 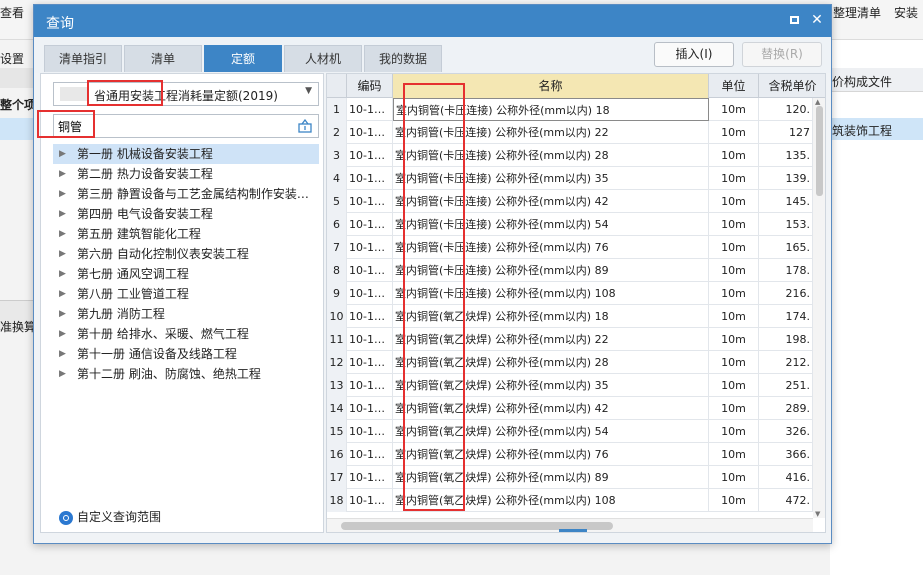 What do you see at coordinates (337, 477) in the screenshot?
I see `row-index-cell: 17` at bounding box center [337, 477].